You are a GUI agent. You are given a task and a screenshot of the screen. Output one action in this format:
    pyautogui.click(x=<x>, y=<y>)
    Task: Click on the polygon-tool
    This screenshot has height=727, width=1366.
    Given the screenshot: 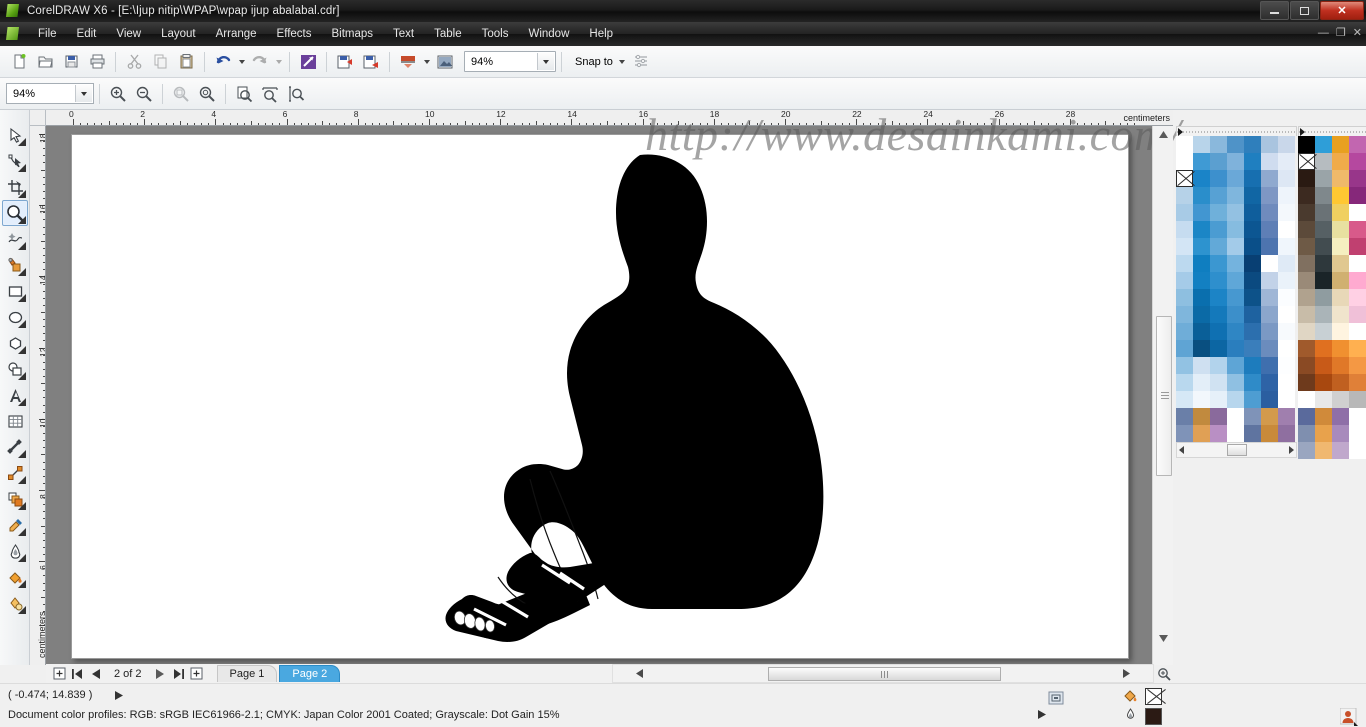 What is the action you would take?
    pyautogui.click(x=15, y=343)
    